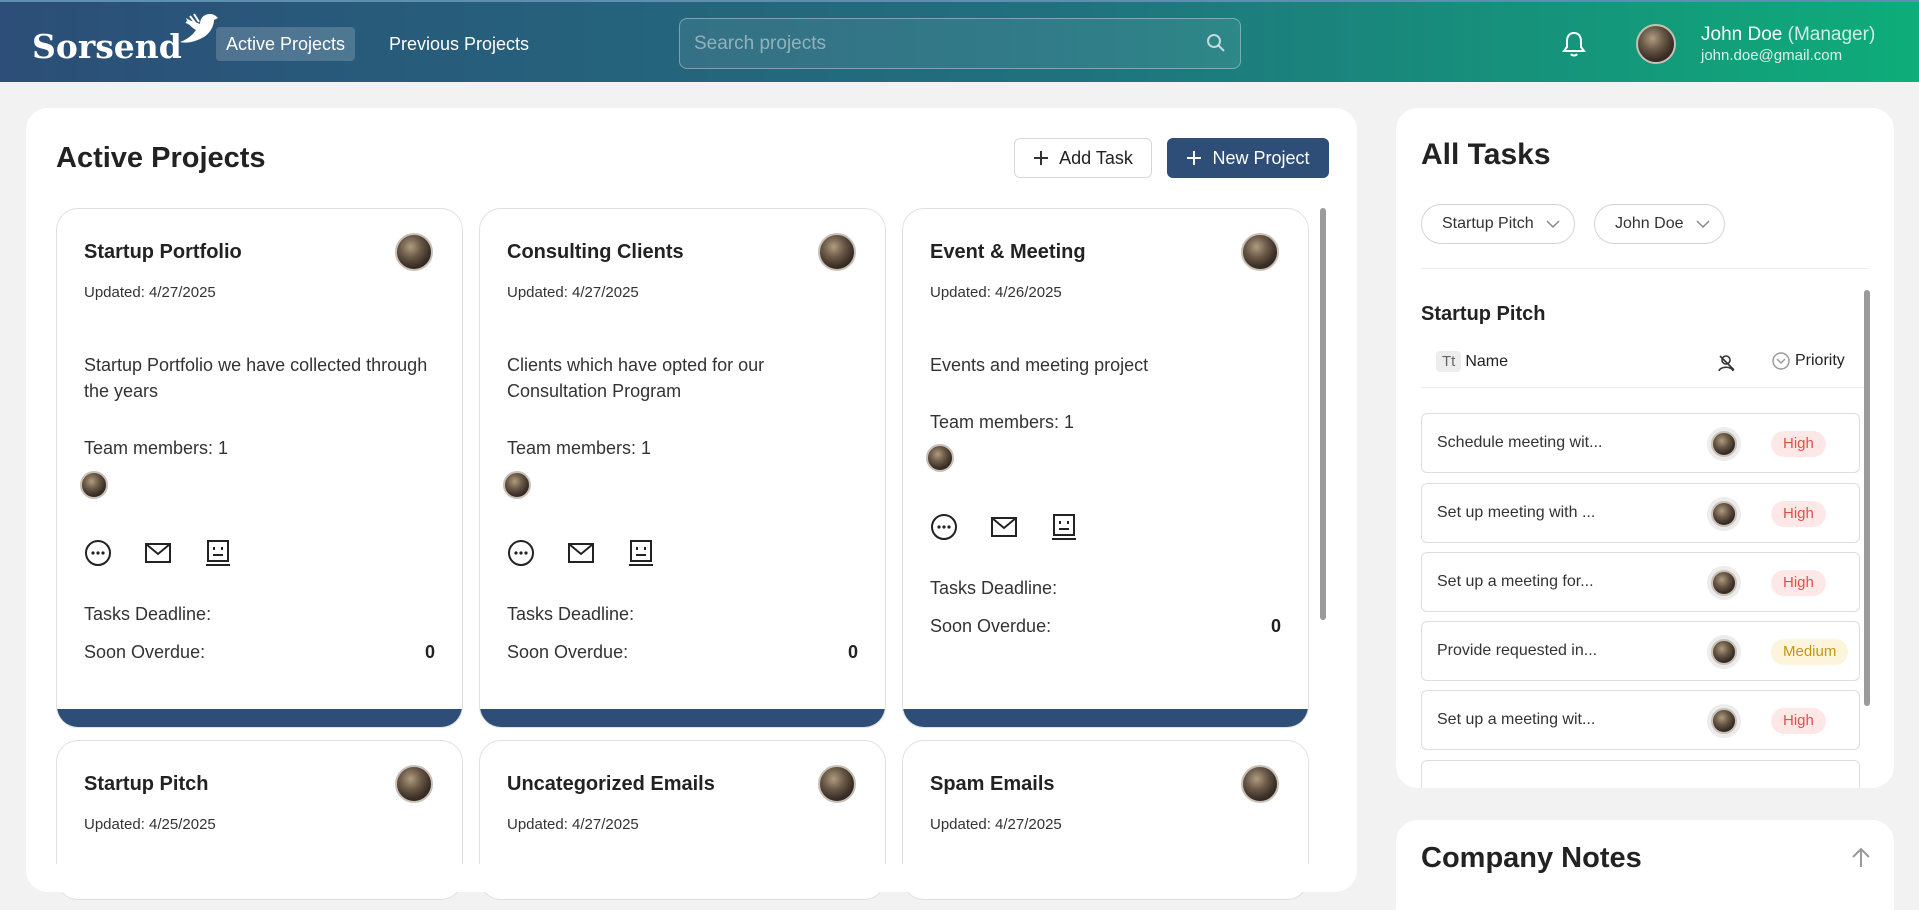  I want to click on tasks-deadline-label: Tasks Deadline:, so click(148, 614).